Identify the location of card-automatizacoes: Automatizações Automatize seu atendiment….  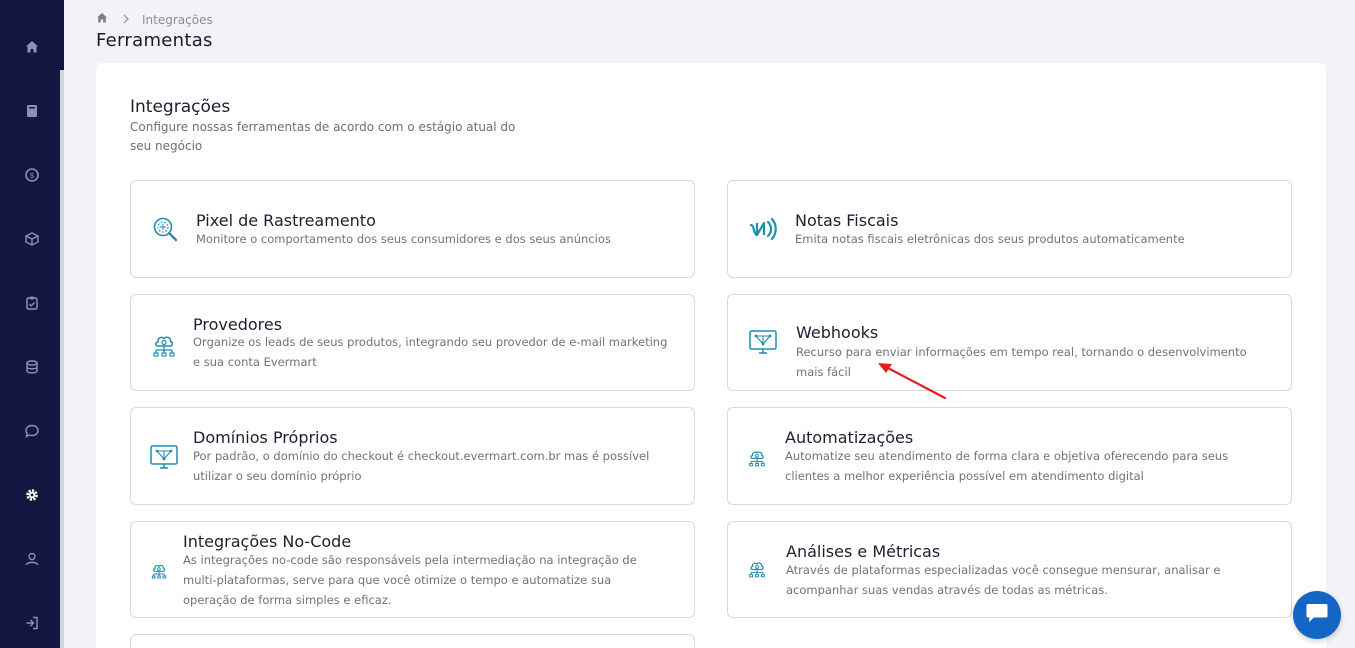
(1009, 456).